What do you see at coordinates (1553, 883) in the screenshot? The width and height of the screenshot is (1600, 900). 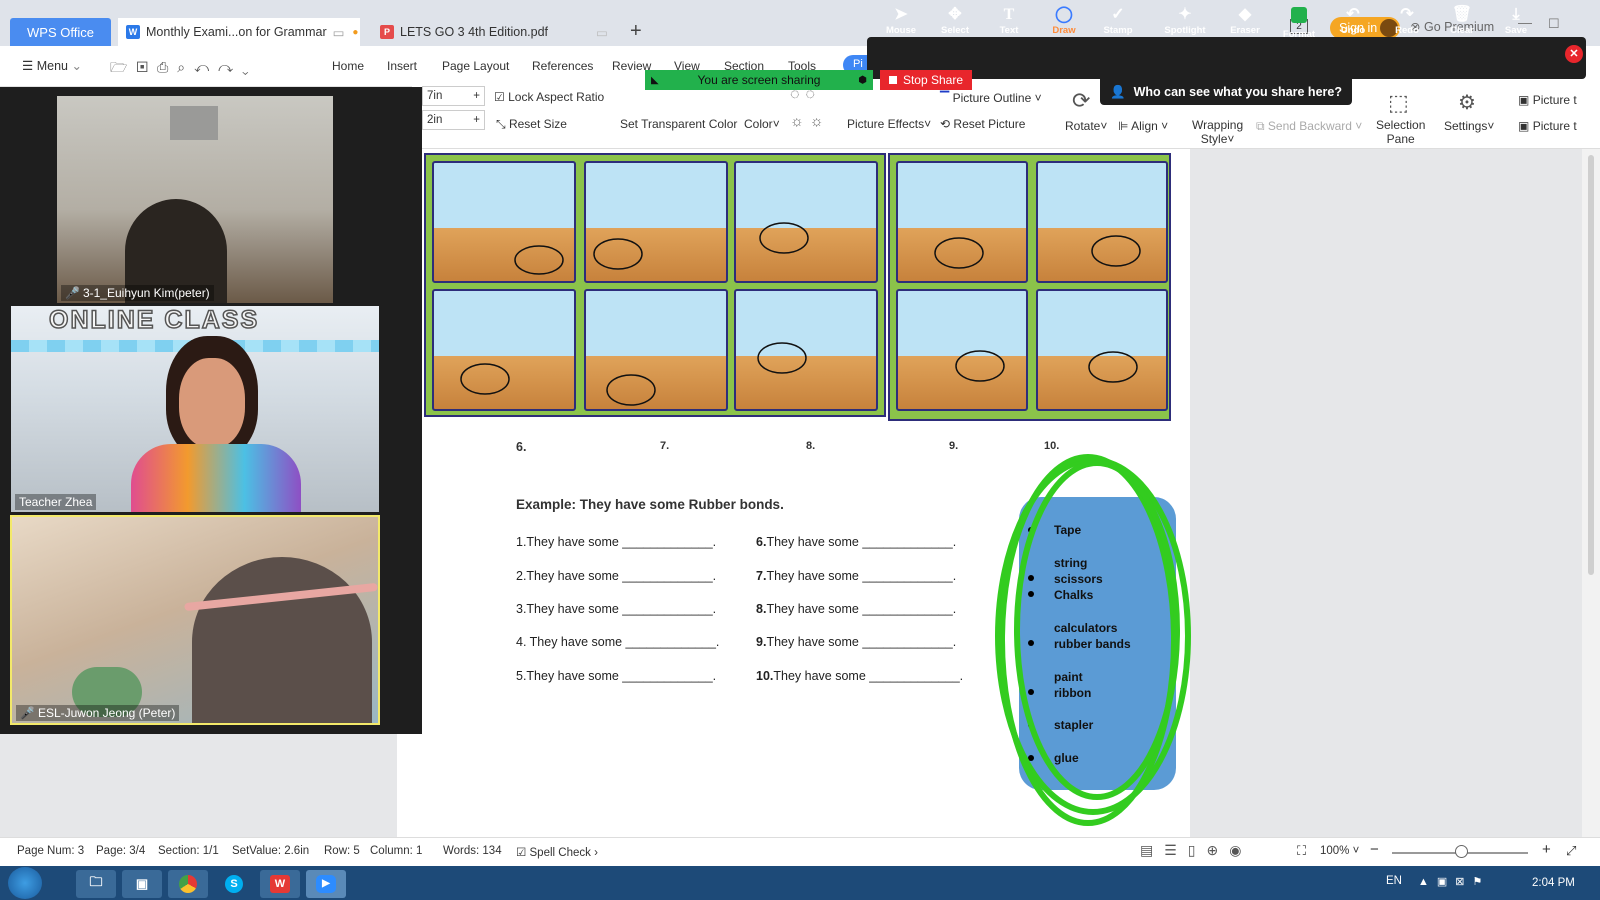 I see `clock: 2:04 PM` at bounding box center [1553, 883].